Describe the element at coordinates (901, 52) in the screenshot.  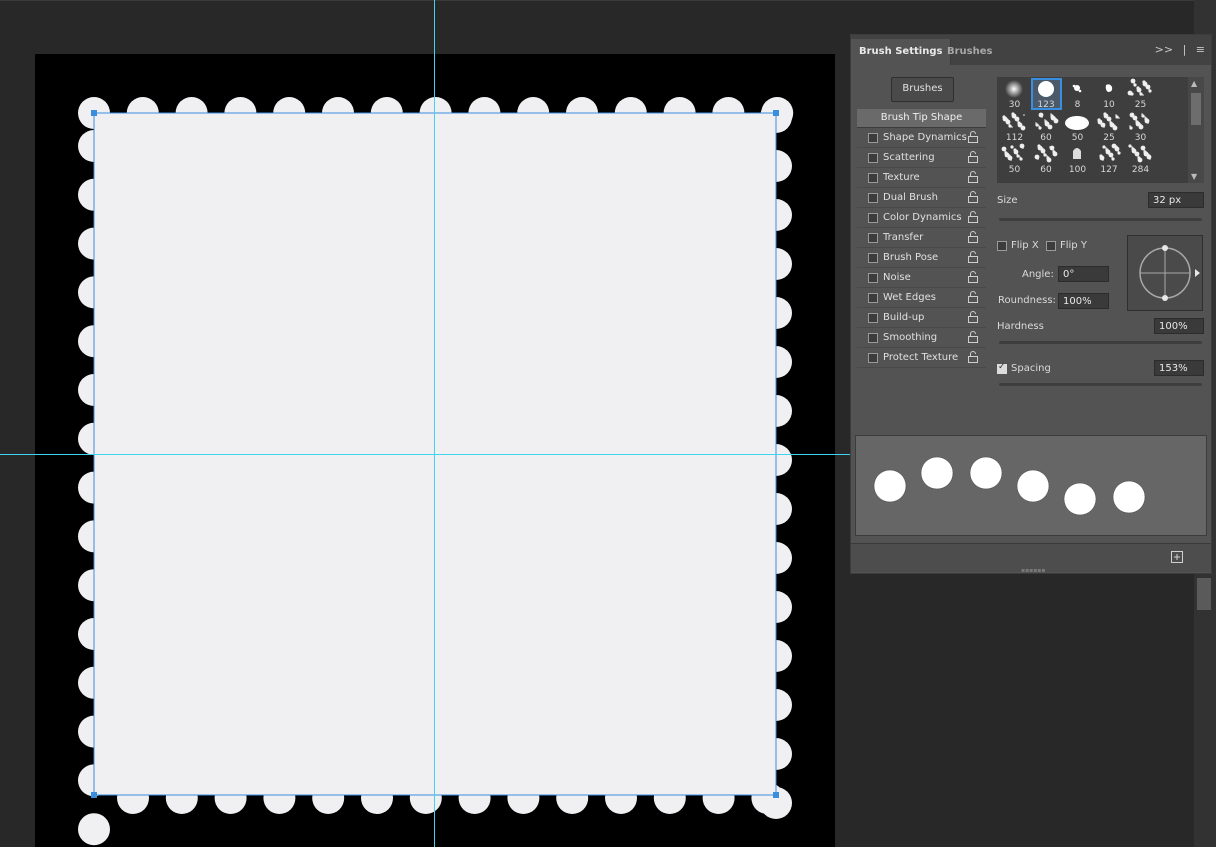
I see `tab-brush-settings: Brush Settings` at that location.